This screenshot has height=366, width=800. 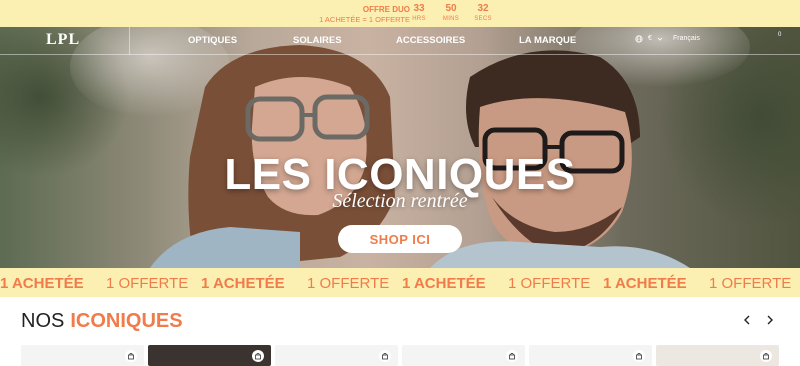 What do you see at coordinates (129, 41) in the screenshot?
I see `nav-divider` at bounding box center [129, 41].